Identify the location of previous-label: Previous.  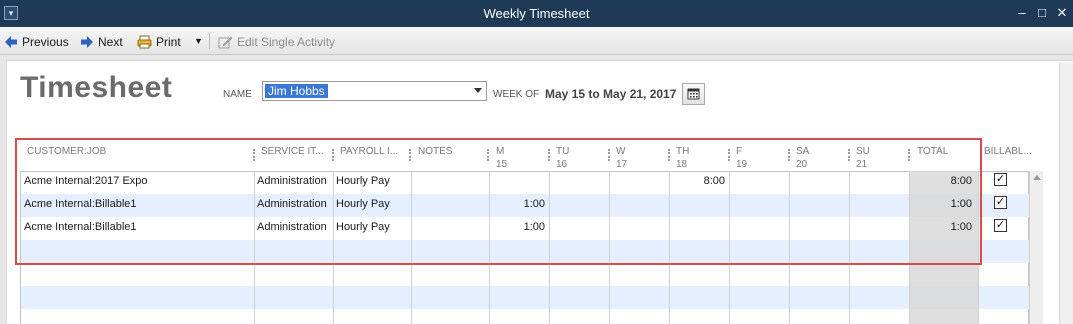
(45, 41).